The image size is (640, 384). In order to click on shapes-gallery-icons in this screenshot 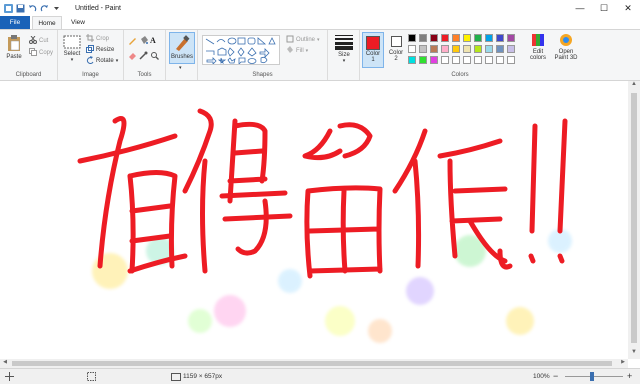, I will do `click(240, 51)`.